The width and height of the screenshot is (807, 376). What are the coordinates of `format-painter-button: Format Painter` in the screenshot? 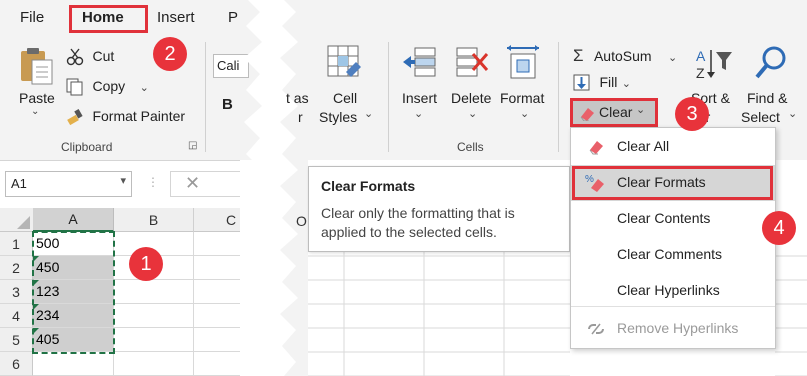 It's located at (125, 117).